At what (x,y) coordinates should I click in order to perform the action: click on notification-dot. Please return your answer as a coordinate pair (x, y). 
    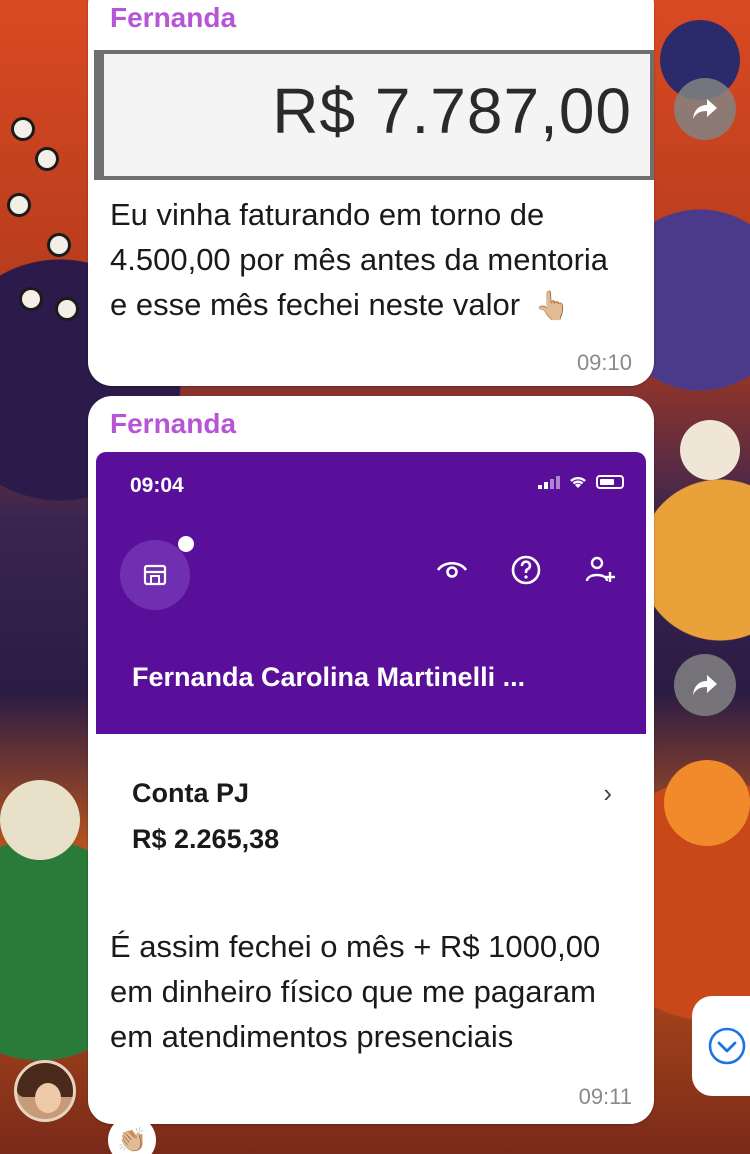
    Looking at the image, I should click on (186, 544).